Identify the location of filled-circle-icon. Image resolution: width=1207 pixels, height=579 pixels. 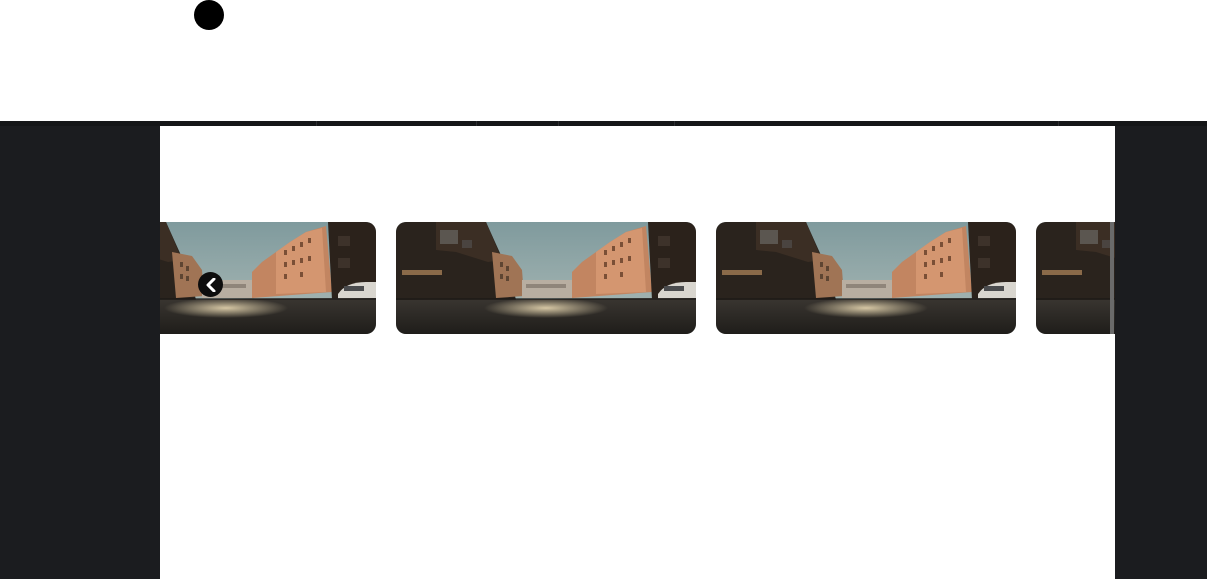
(209, 15).